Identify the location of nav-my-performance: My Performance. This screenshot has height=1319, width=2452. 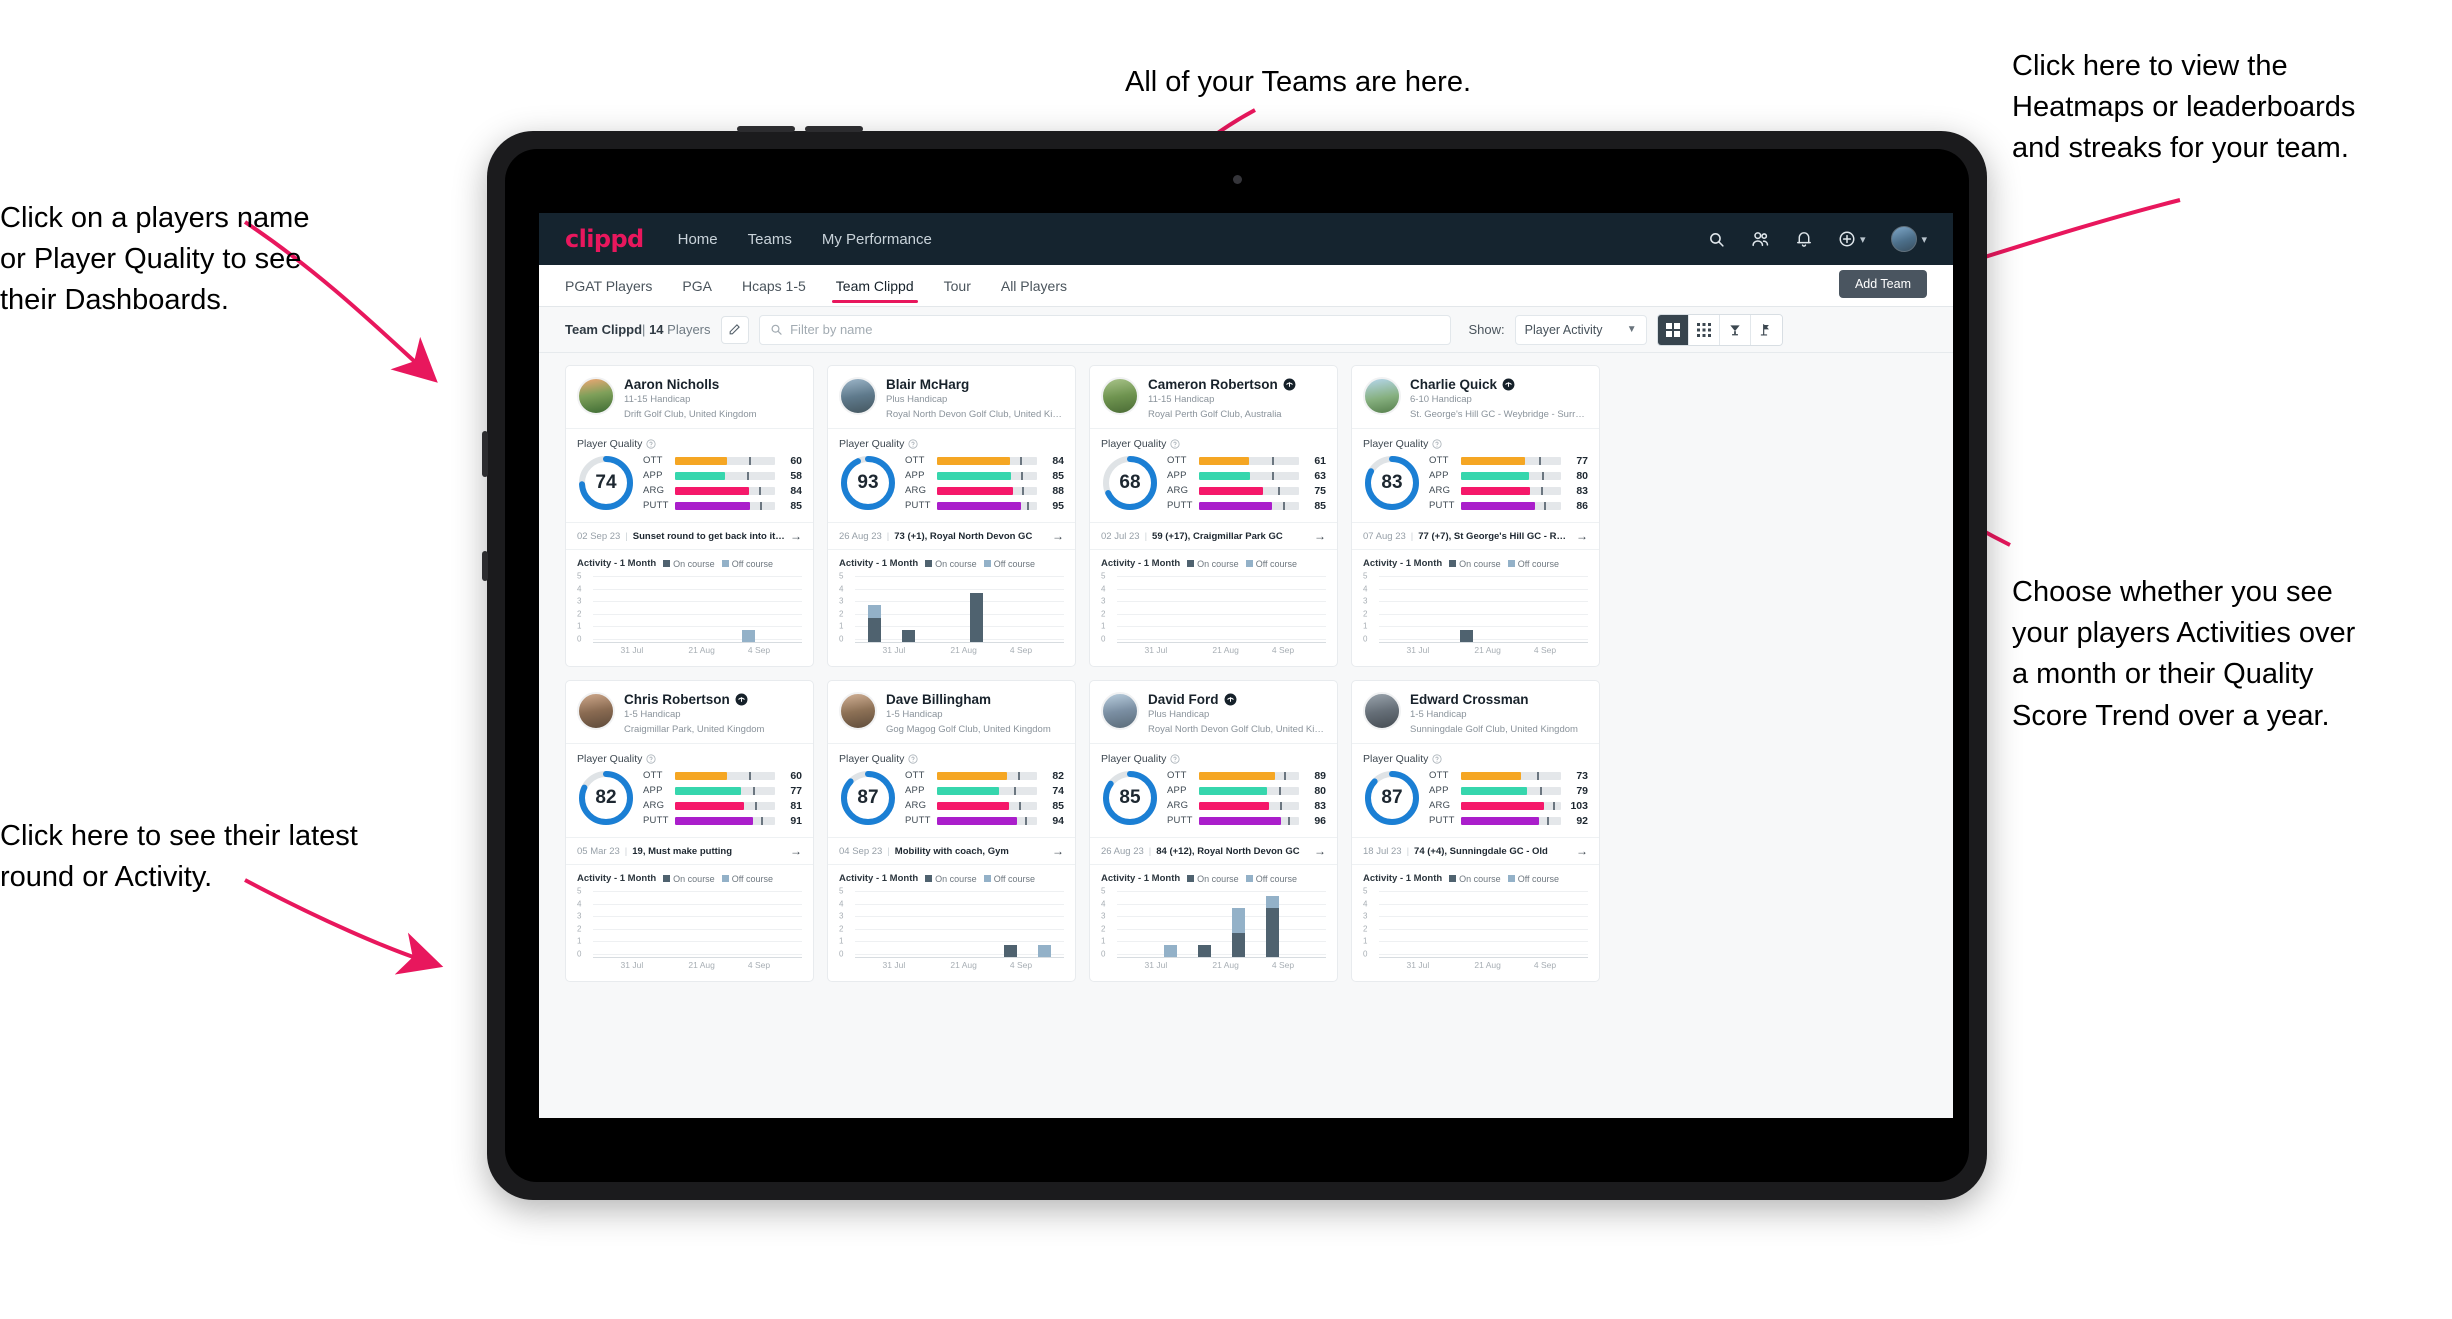
(877, 239).